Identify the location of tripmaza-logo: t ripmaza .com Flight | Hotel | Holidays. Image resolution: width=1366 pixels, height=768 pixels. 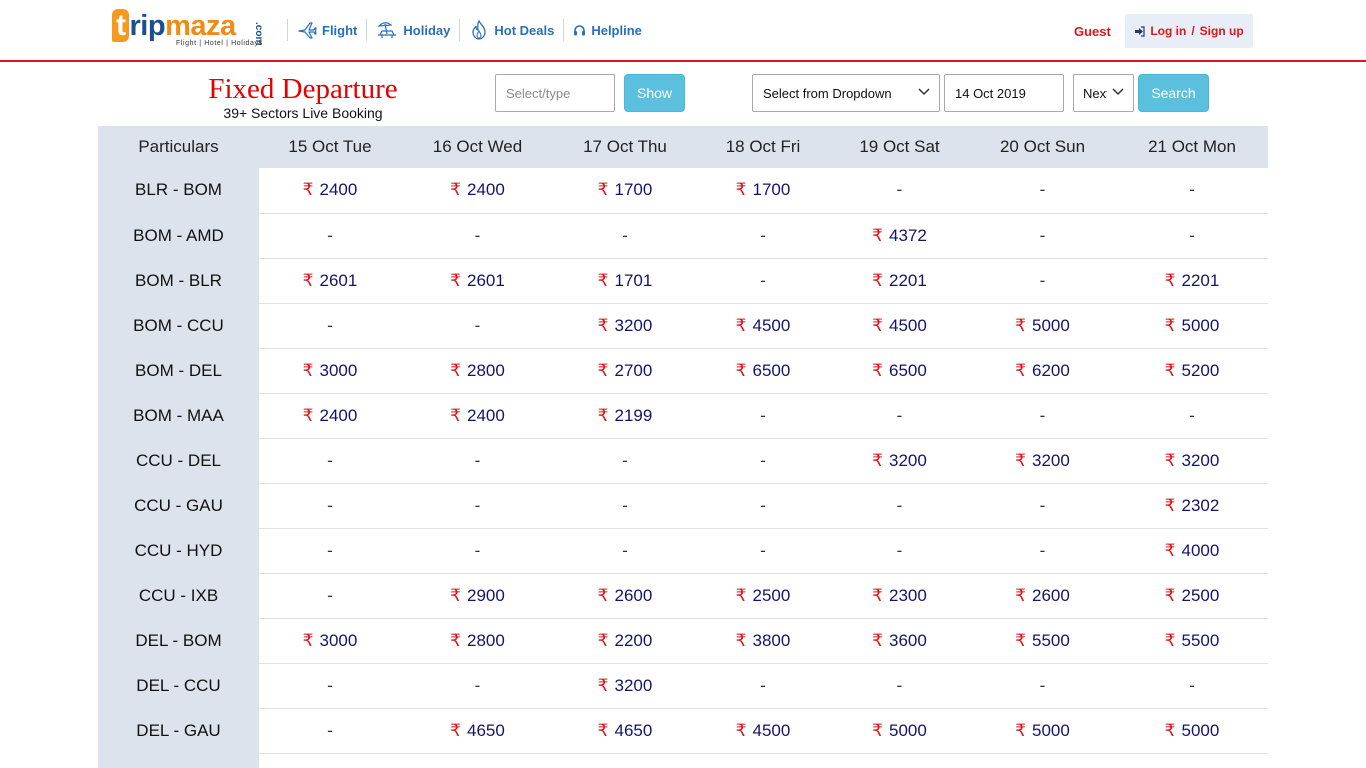
(193, 30).